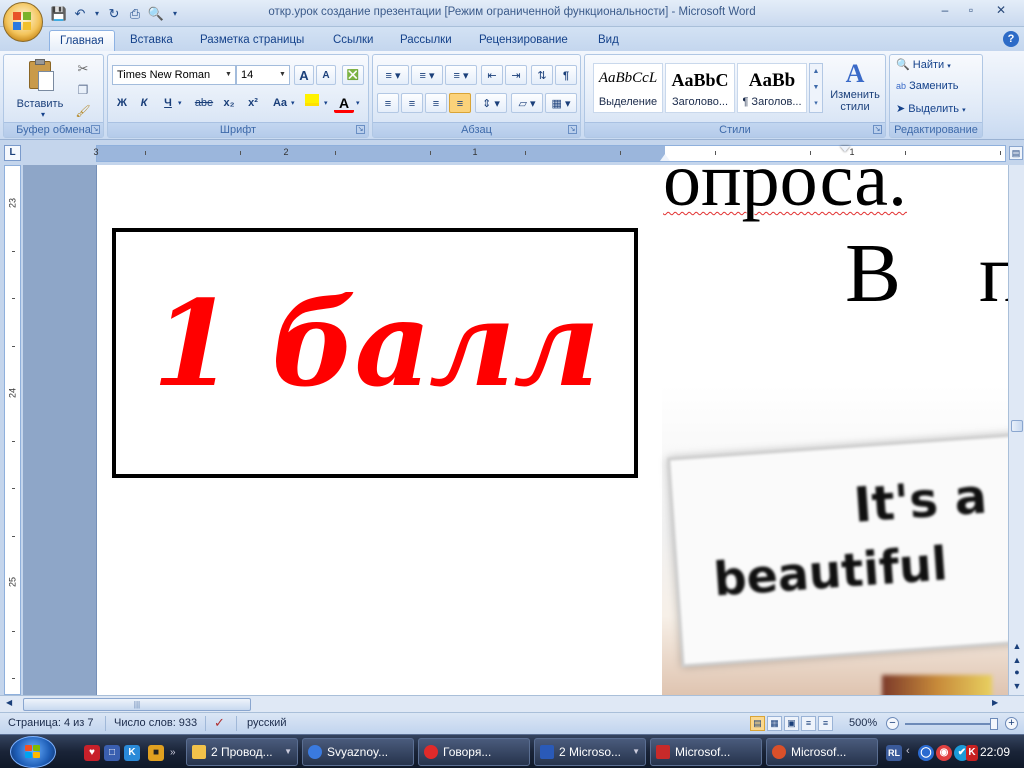 The width and height of the screenshot is (1024, 768). Describe the element at coordinates (931, 108) in the screenshot. I see `select-button: ➤ Выделить ▾` at that location.